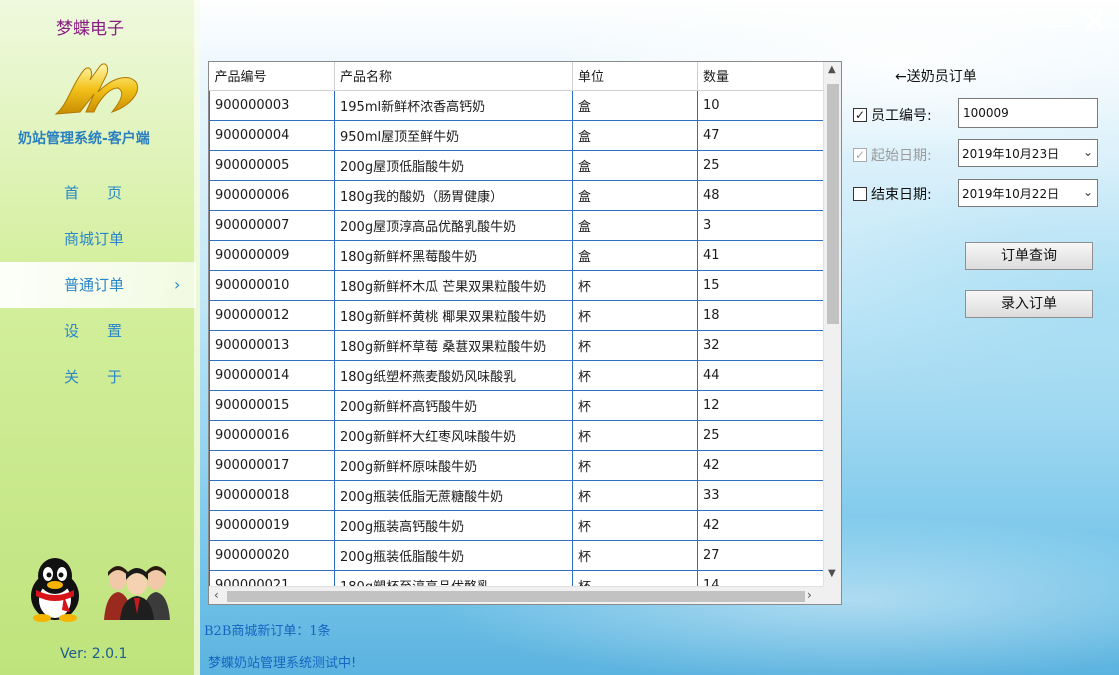 The width and height of the screenshot is (1119, 675). Describe the element at coordinates (1028, 153) in the screenshot. I see `start-date-picker: 2019年10月23日 ⌄` at that location.